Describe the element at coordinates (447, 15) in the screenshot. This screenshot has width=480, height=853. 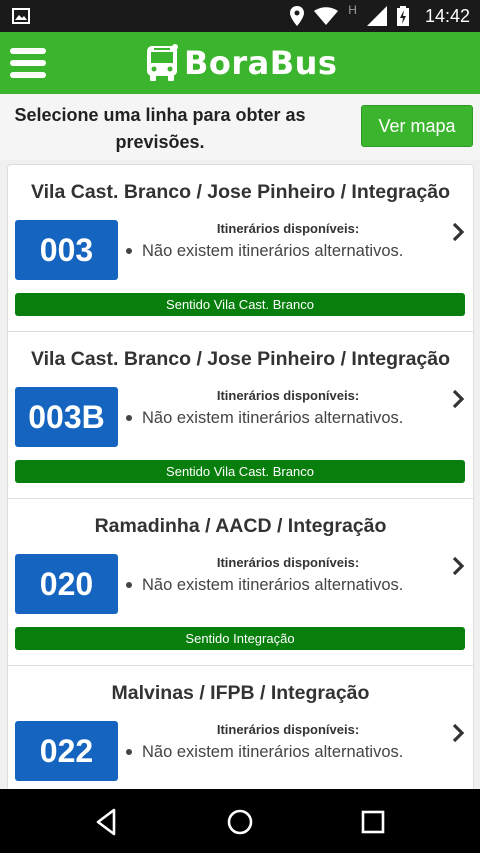
I see `clock: 14:42` at that location.